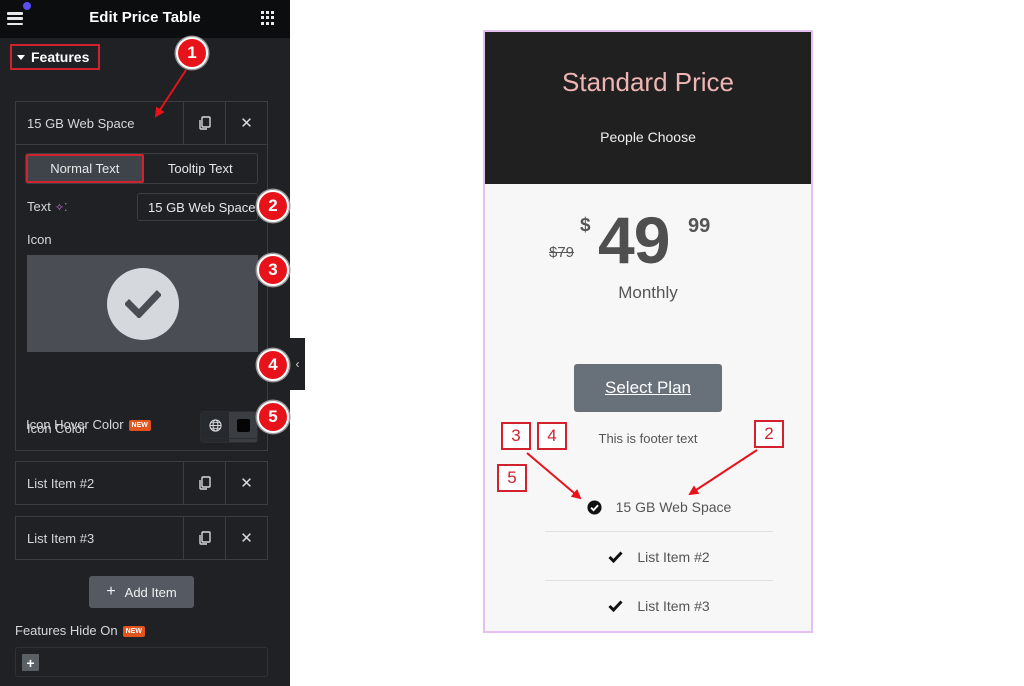 This screenshot has height=686, width=1024. I want to click on icon-hover-color-swatch, so click(243, 425).